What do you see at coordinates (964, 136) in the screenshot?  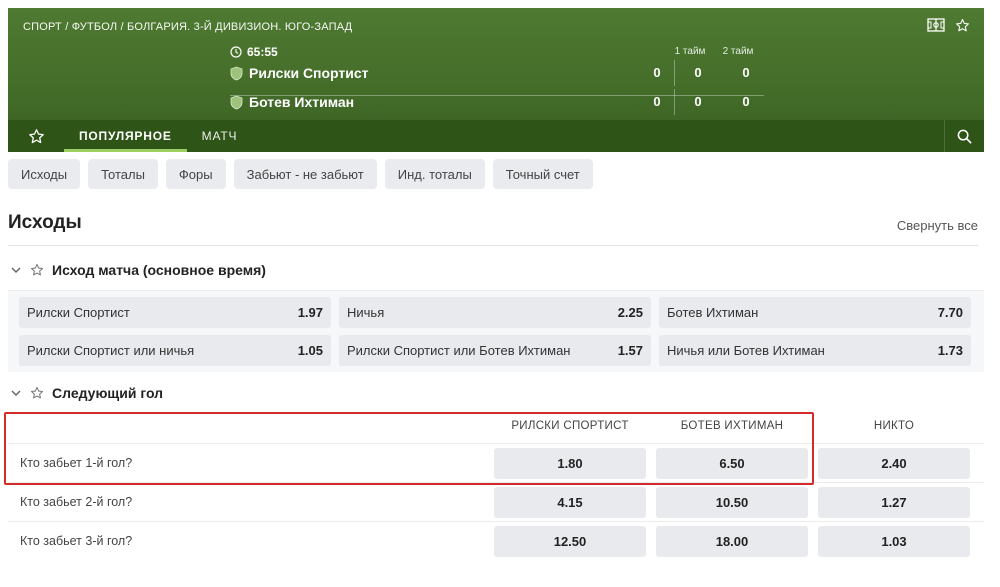 I see `search-icon` at bounding box center [964, 136].